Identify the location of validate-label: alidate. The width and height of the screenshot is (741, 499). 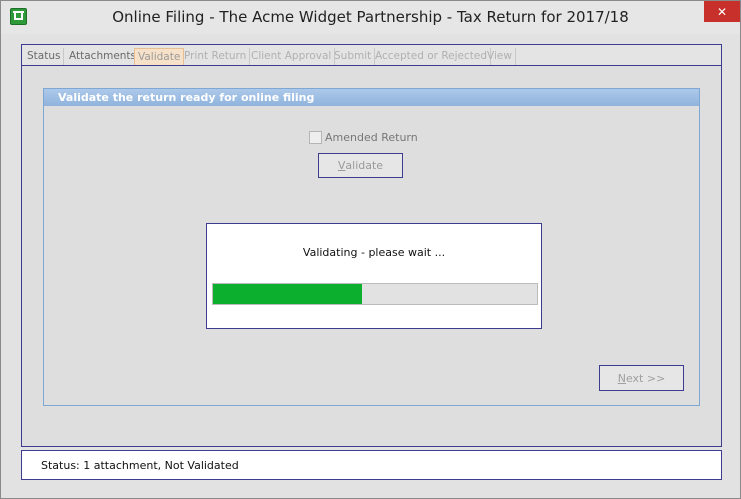
(364, 165).